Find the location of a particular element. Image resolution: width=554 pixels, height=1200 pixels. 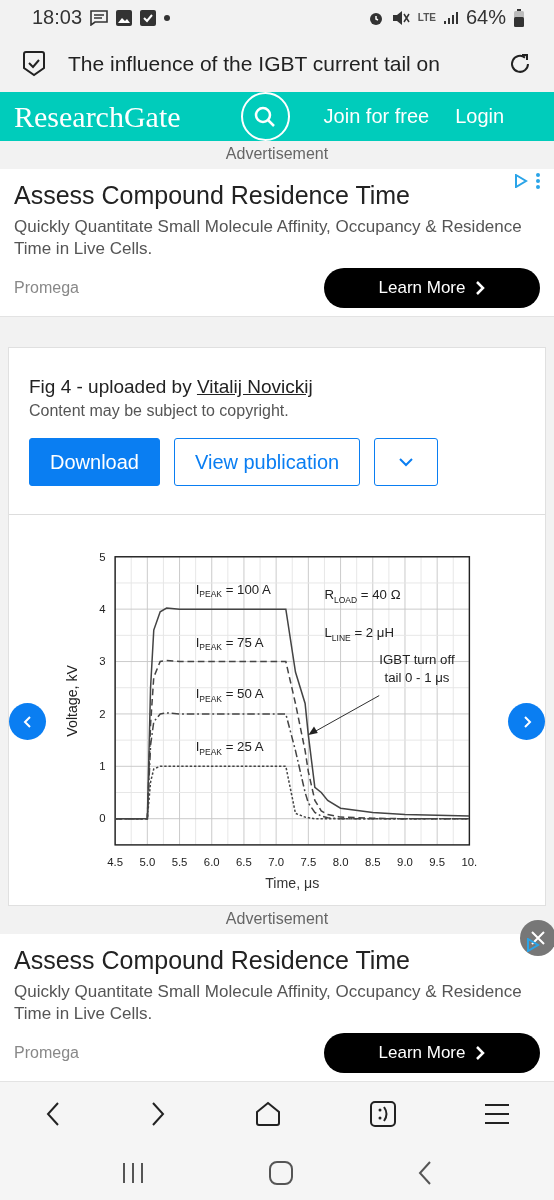

axis-title: Time, μs is located at coordinates (292, 883).